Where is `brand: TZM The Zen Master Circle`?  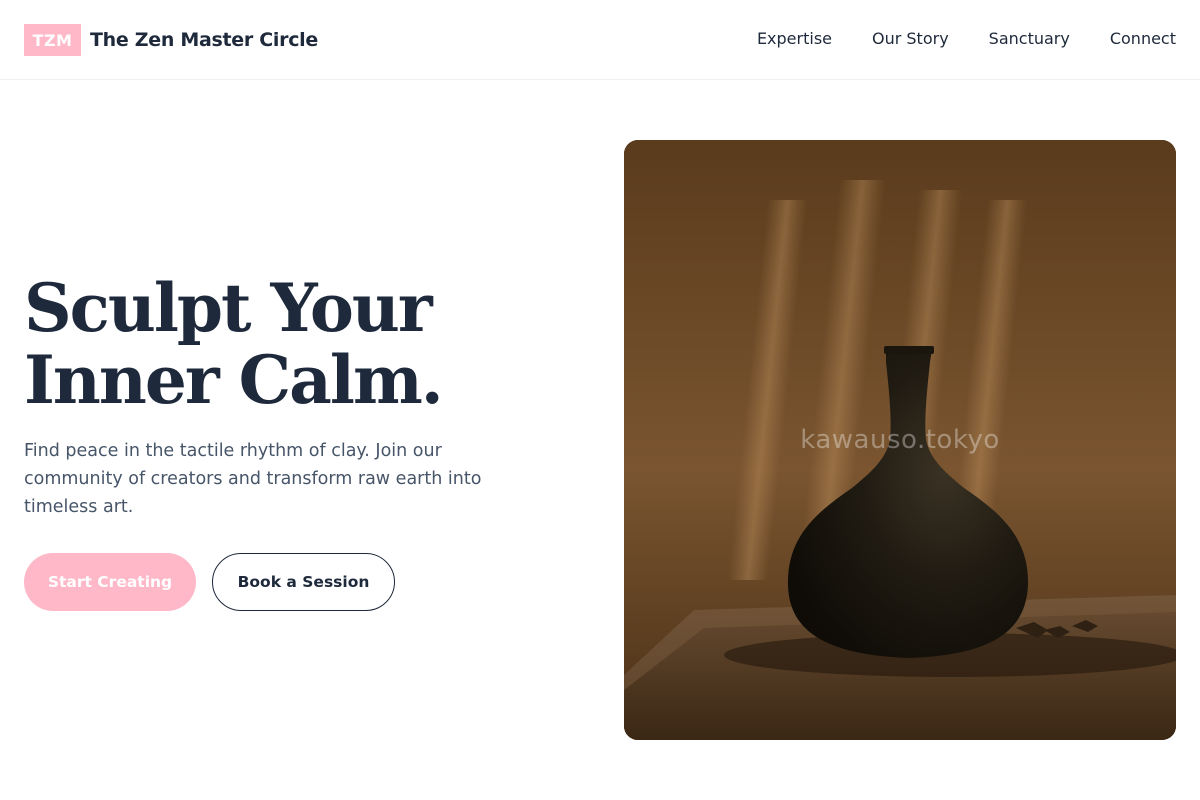 brand: TZM The Zen Master Circle is located at coordinates (171, 40).